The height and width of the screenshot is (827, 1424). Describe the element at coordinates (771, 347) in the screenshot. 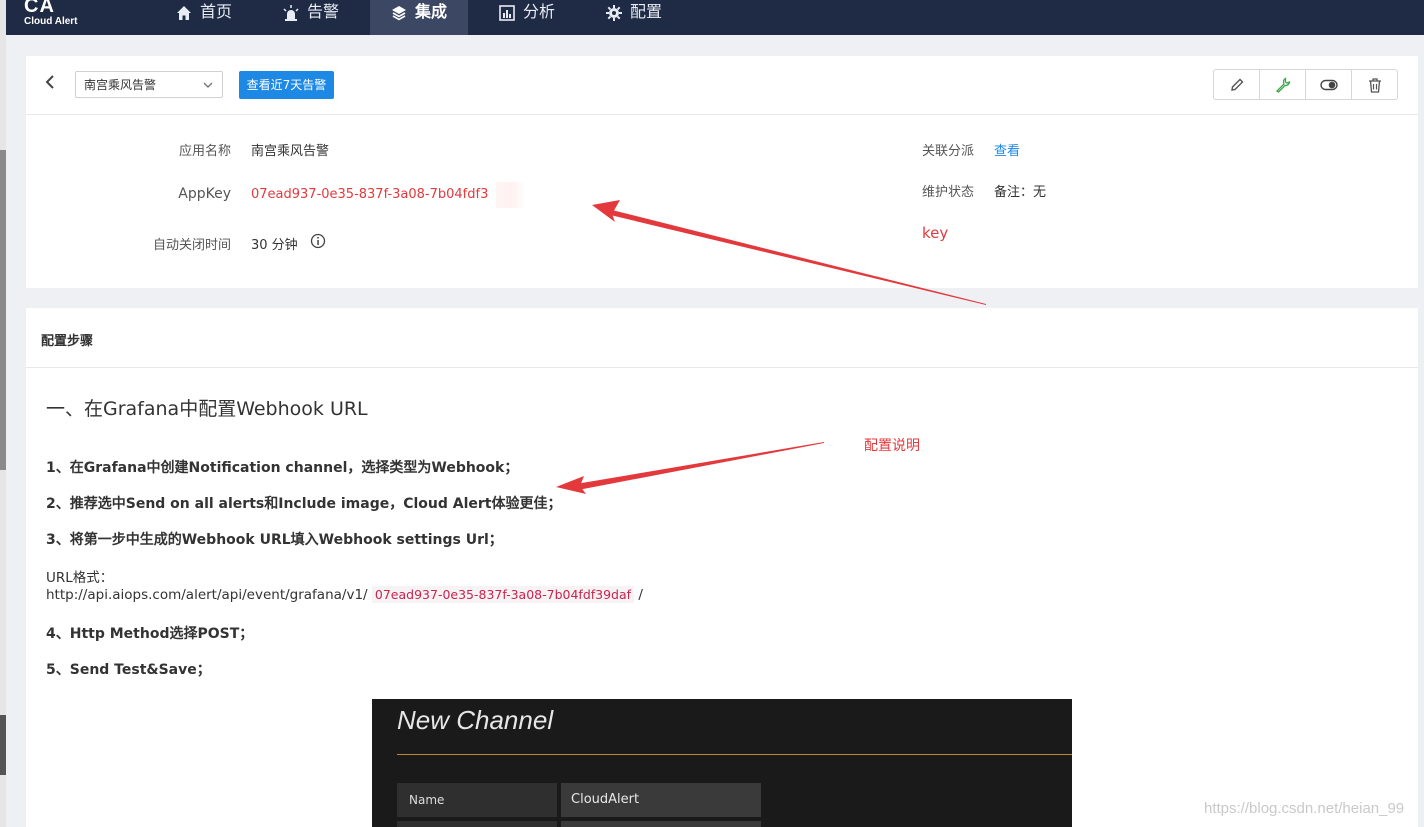

I see `annotation-arrows` at that location.